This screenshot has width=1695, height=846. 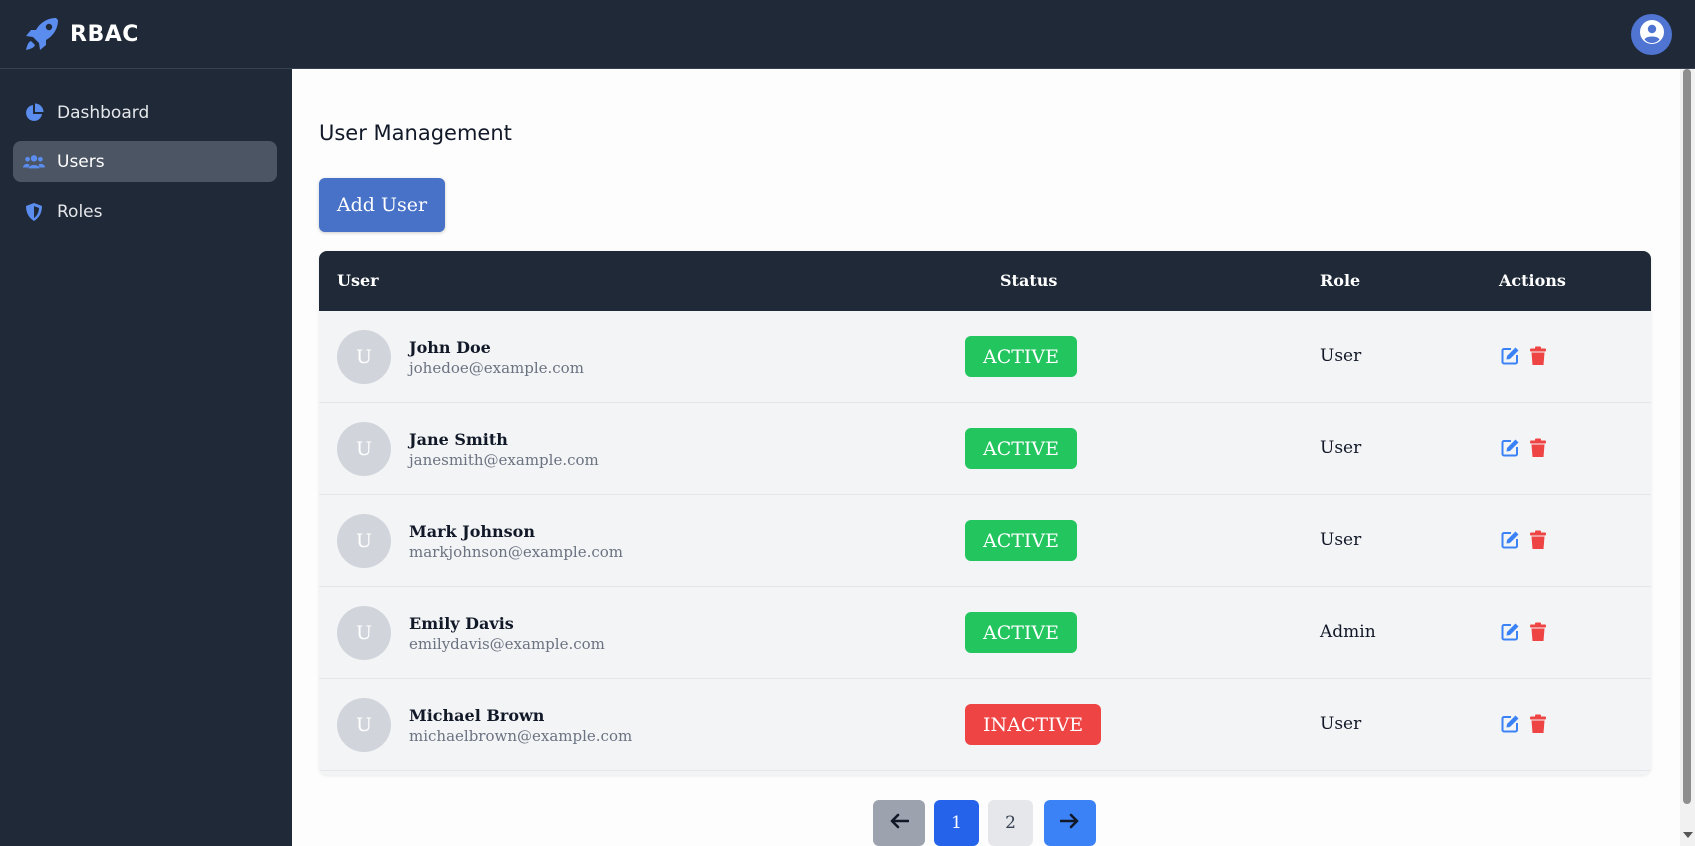 What do you see at coordinates (461, 623) in the screenshot?
I see `user-name: Emily Davis` at bounding box center [461, 623].